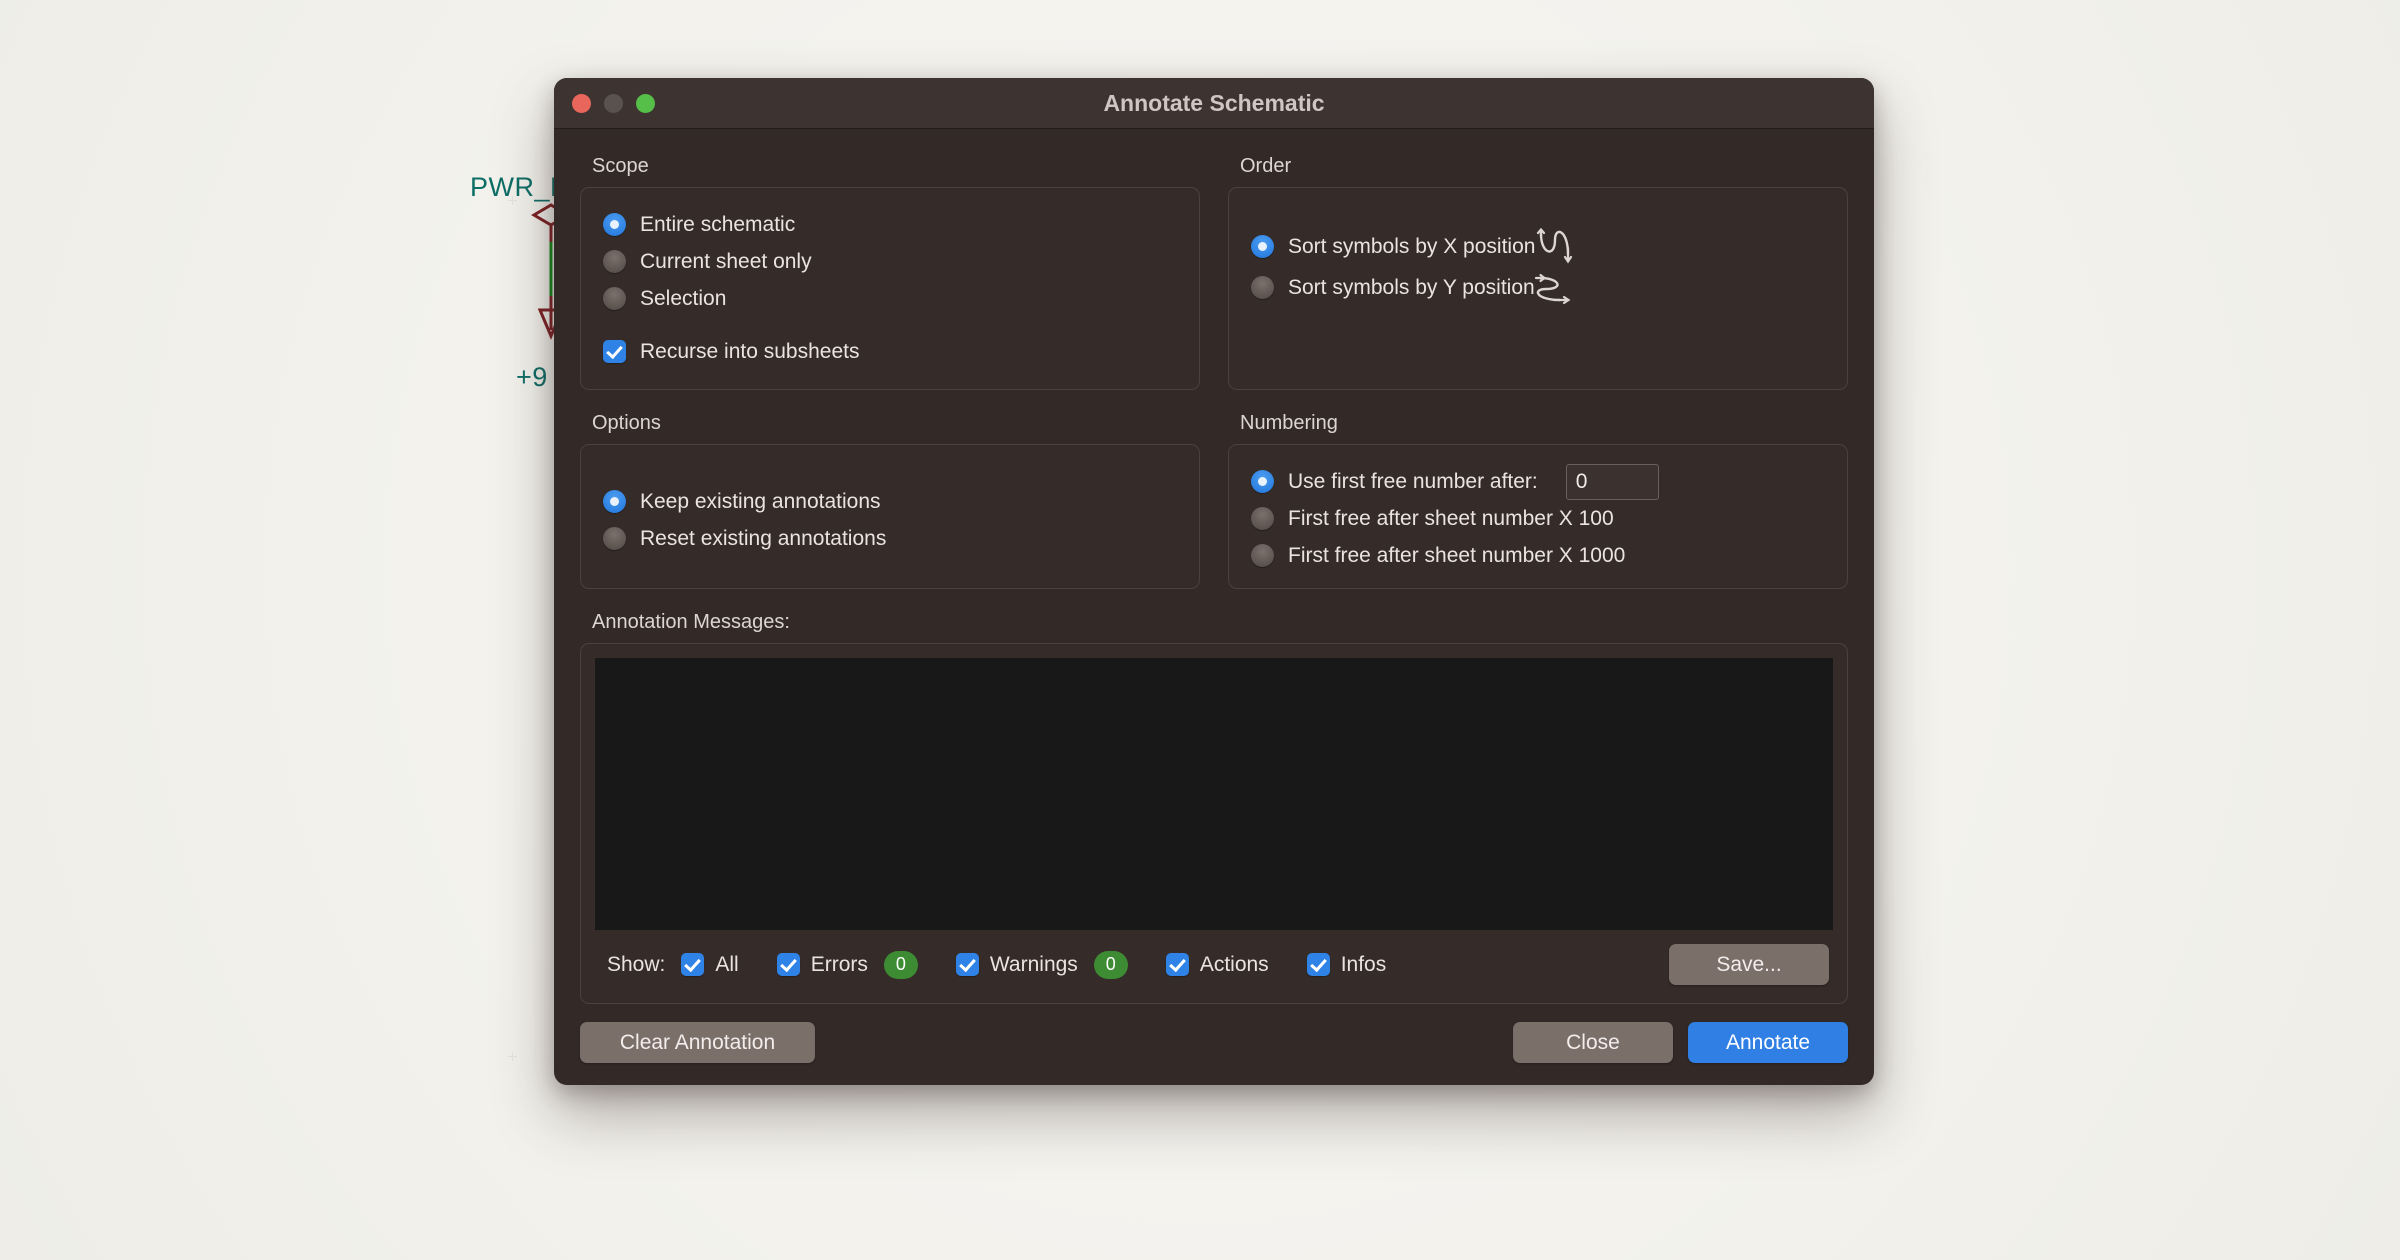  Describe the element at coordinates (683, 298) in the screenshot. I see `scope-radio-label: Selection` at that location.